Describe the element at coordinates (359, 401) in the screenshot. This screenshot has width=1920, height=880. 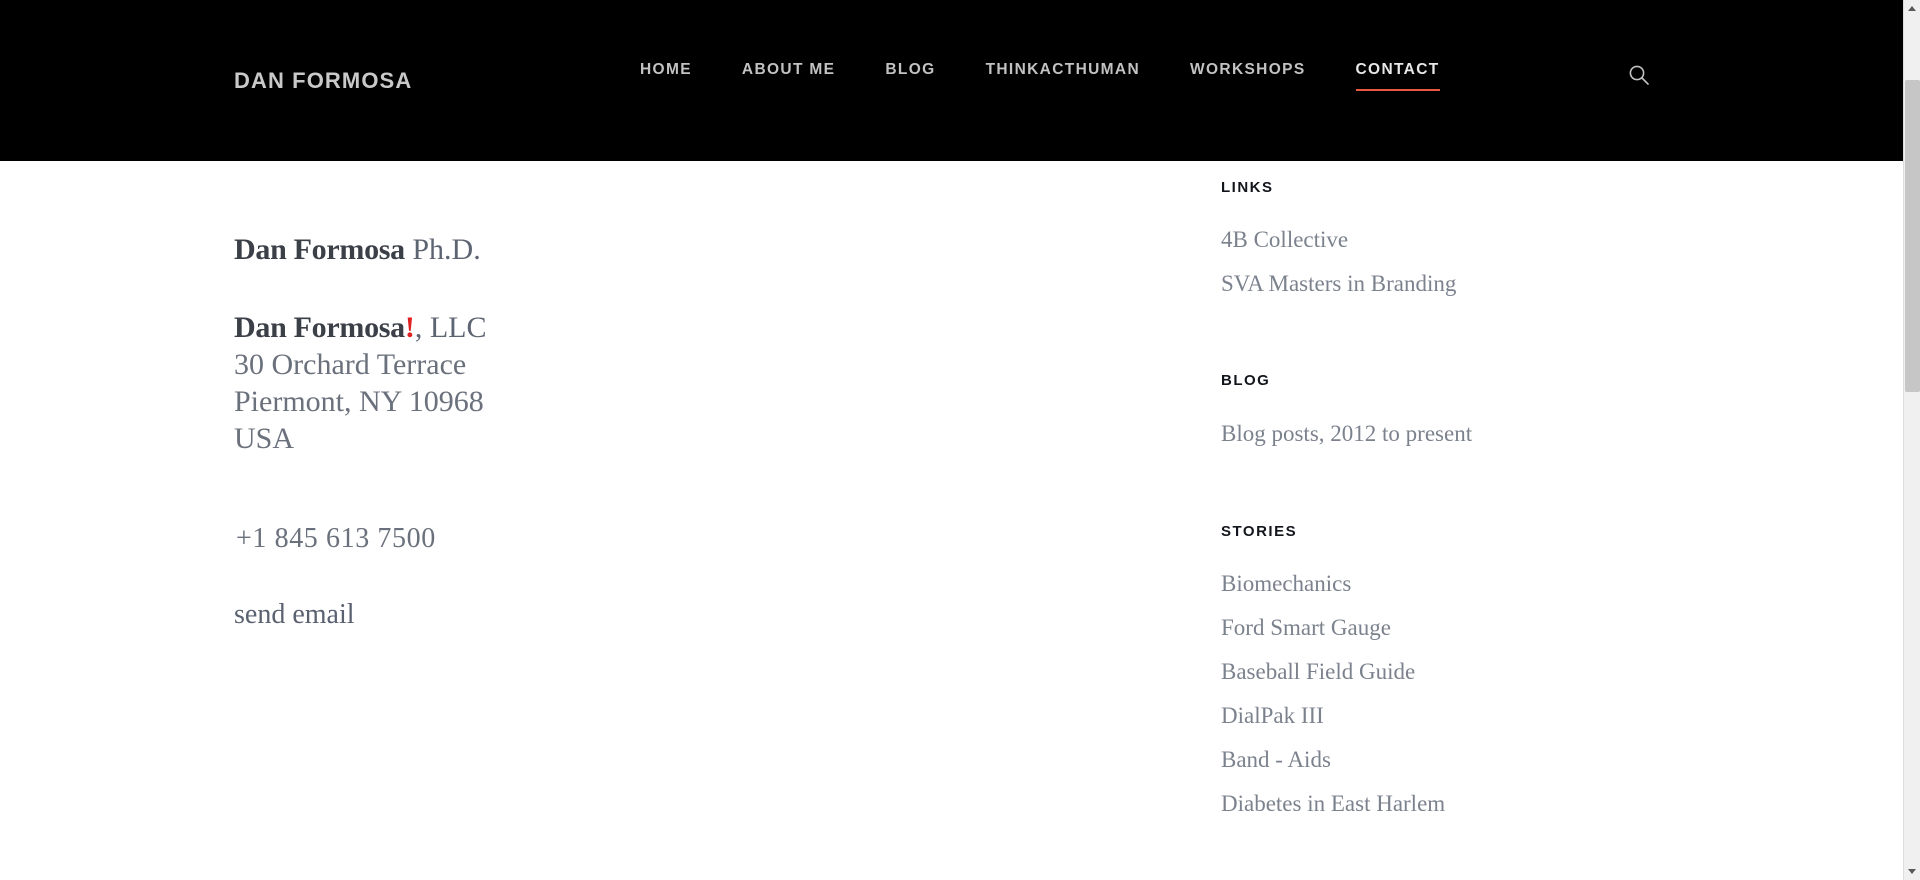
I see `address-line-2: Piermont, NY 10968` at that location.